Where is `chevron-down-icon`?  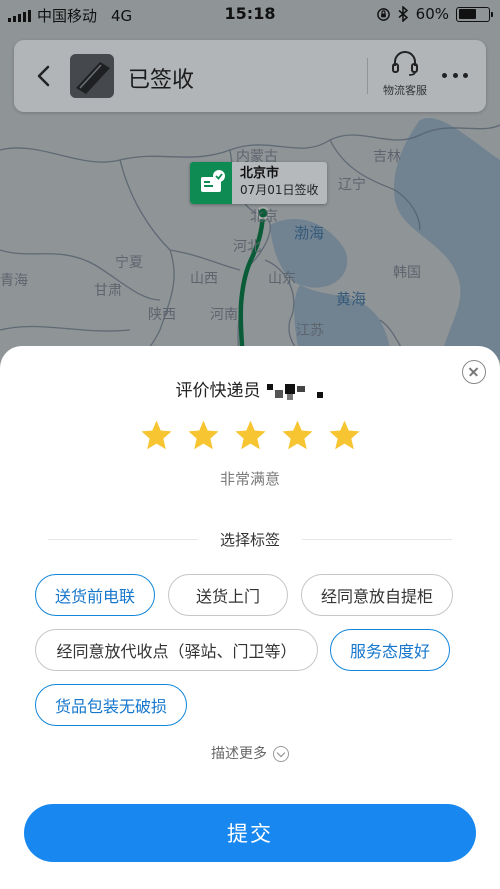 chevron-down-icon is located at coordinates (281, 754).